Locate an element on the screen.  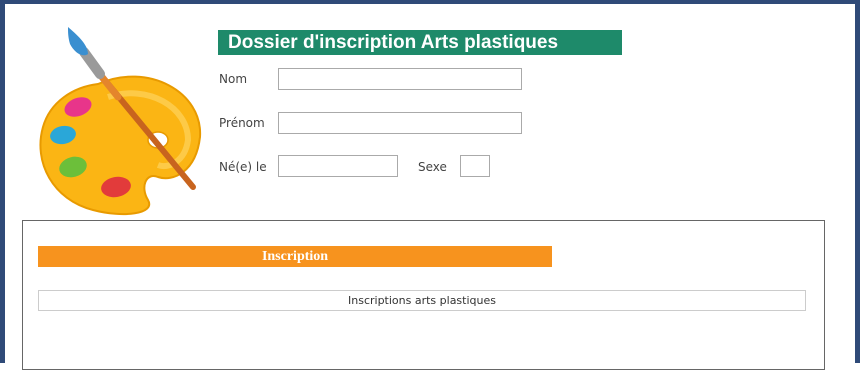
sexe-field is located at coordinates (475, 166).